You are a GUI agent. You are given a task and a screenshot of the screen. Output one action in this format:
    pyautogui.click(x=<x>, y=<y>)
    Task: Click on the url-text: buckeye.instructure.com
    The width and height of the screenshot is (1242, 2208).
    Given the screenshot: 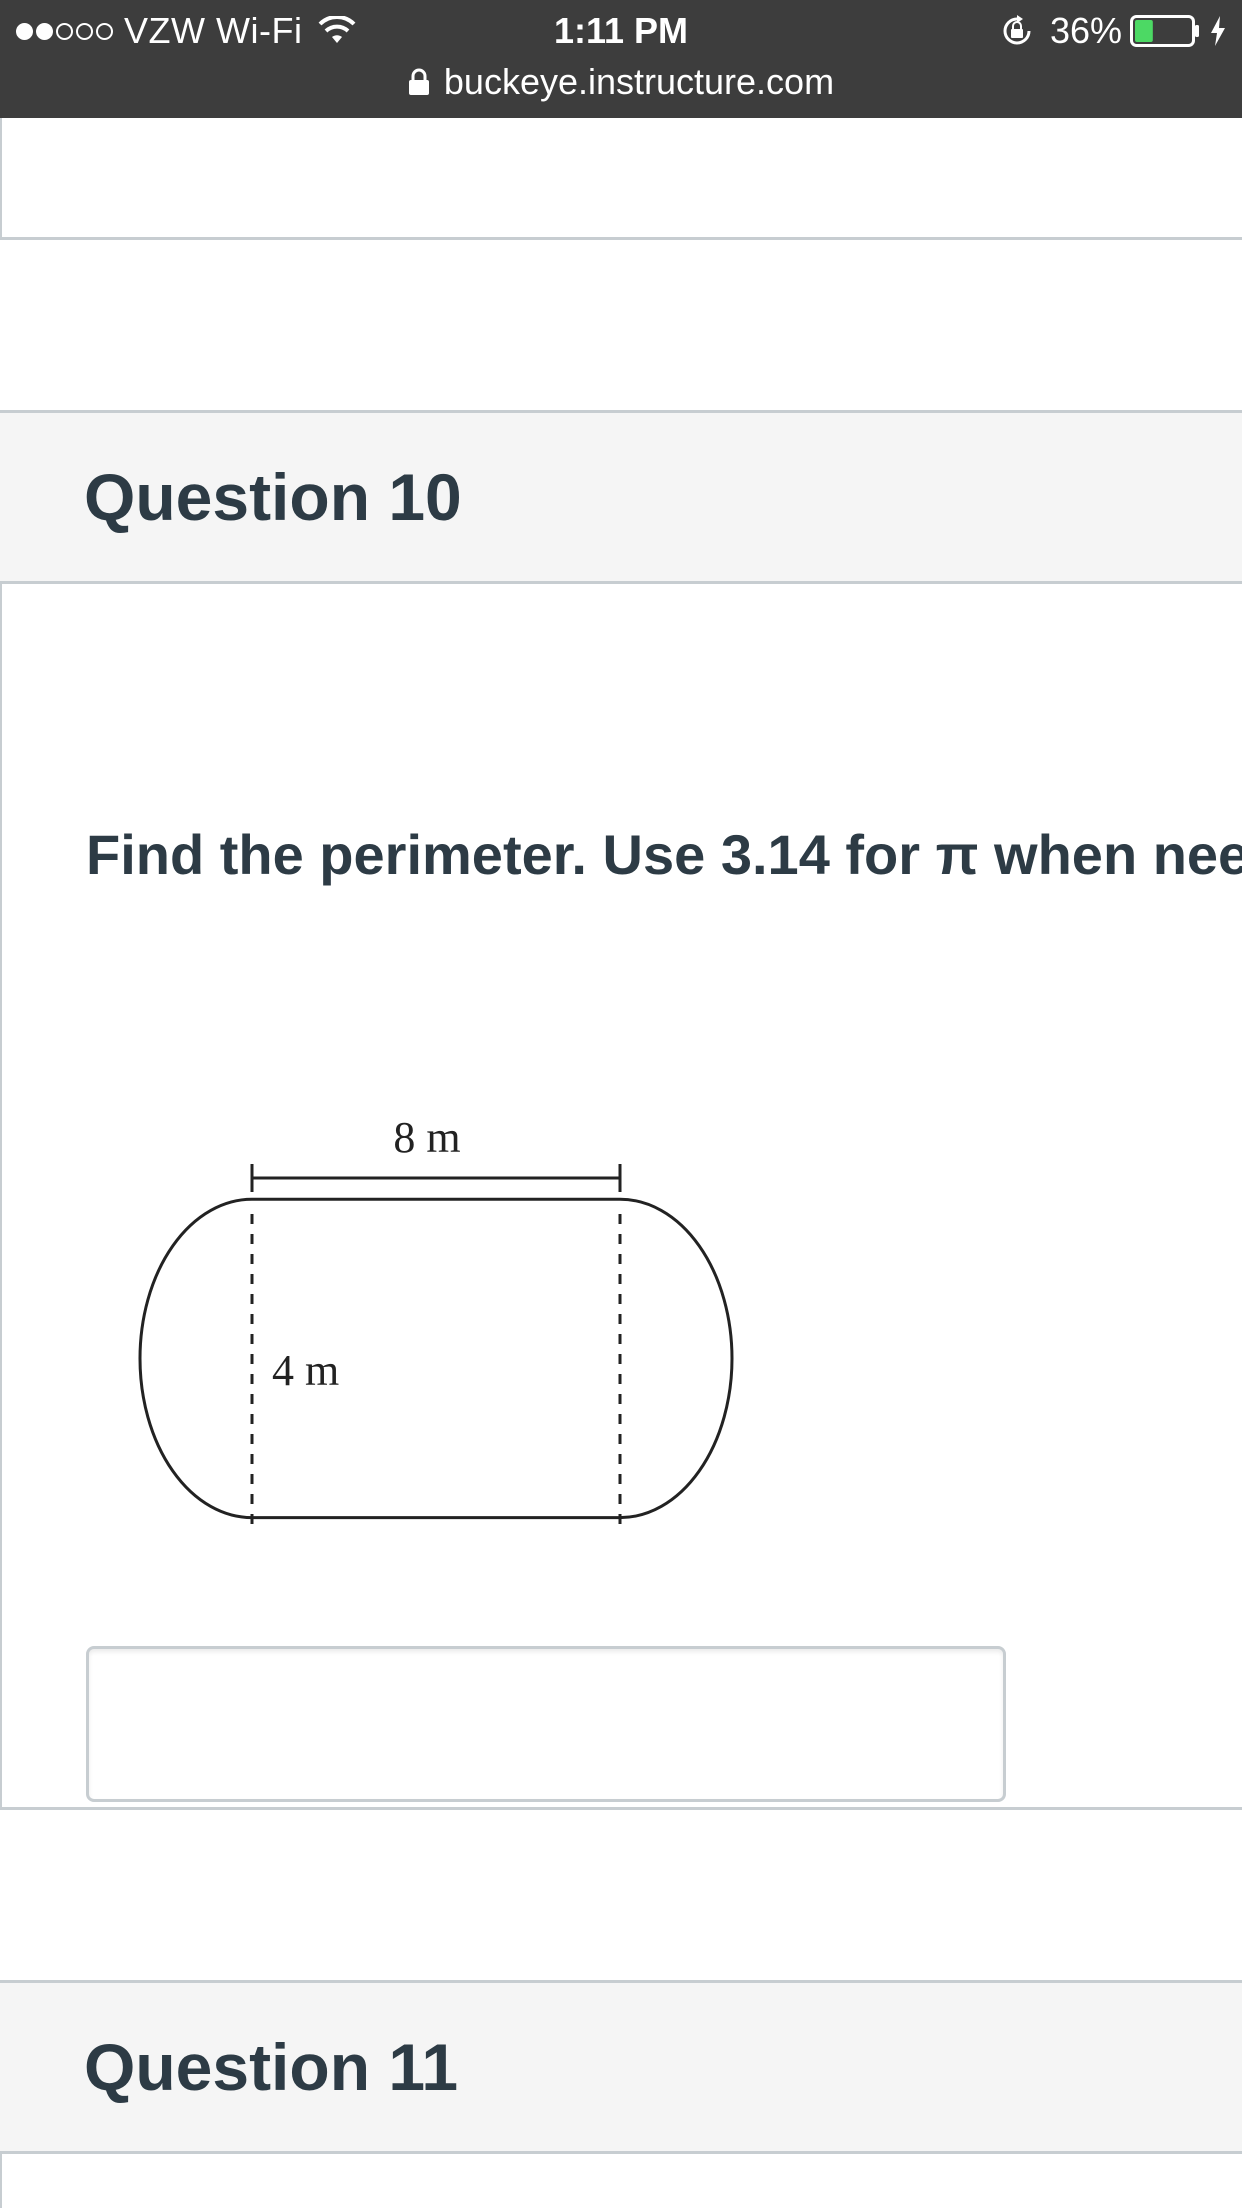 What is the action you would take?
    pyautogui.click(x=639, y=82)
    